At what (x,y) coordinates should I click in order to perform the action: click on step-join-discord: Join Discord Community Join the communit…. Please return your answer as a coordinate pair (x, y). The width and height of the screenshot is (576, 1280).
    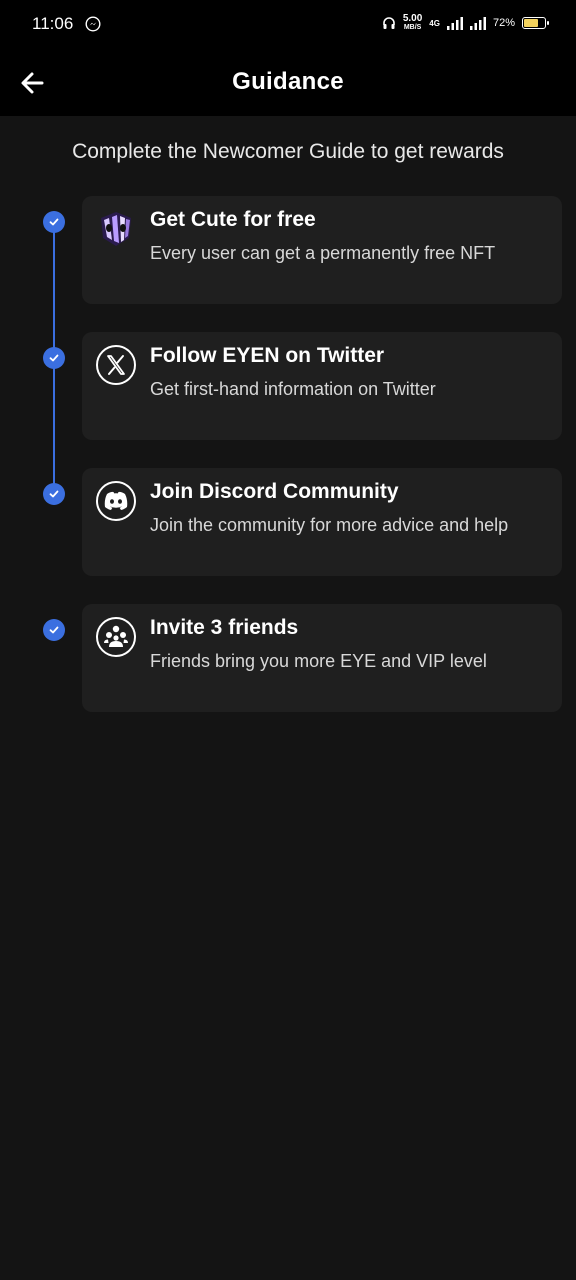
    Looking at the image, I should click on (288, 522).